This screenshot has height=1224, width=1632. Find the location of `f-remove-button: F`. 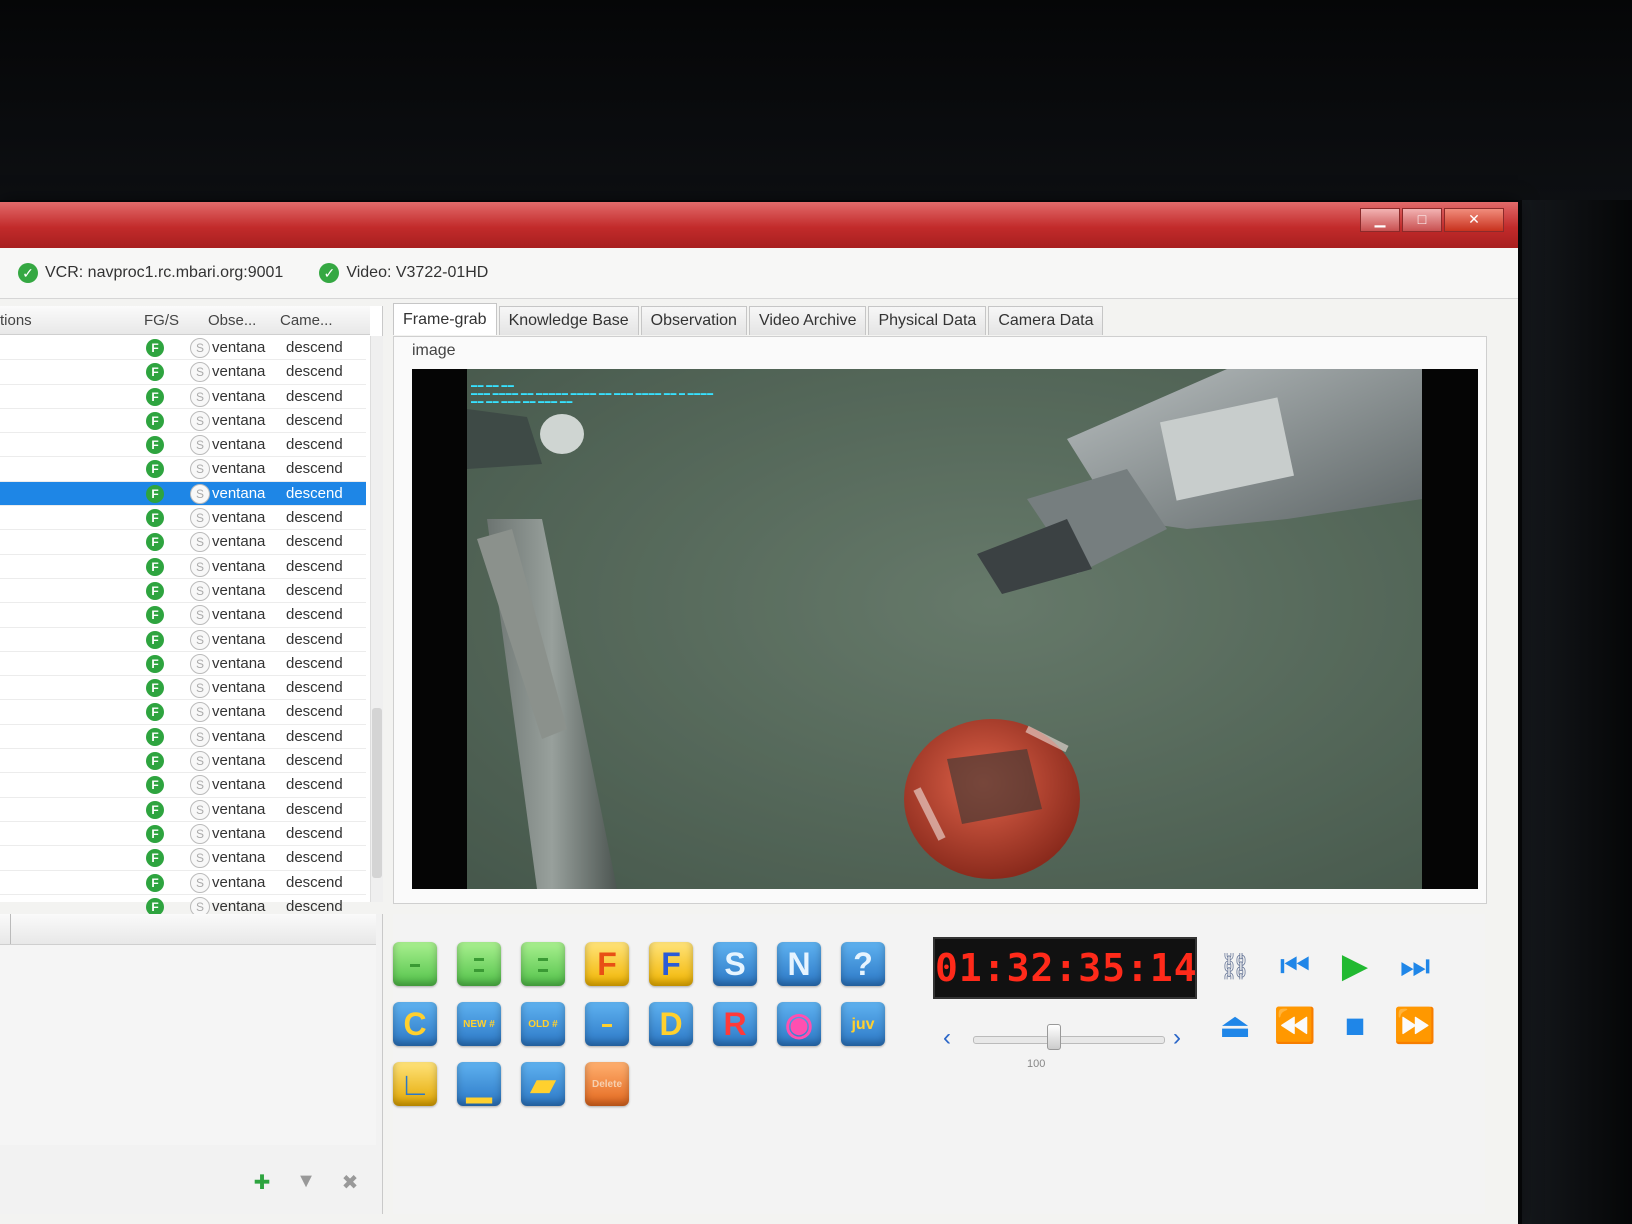

f-remove-button: F is located at coordinates (671, 964).